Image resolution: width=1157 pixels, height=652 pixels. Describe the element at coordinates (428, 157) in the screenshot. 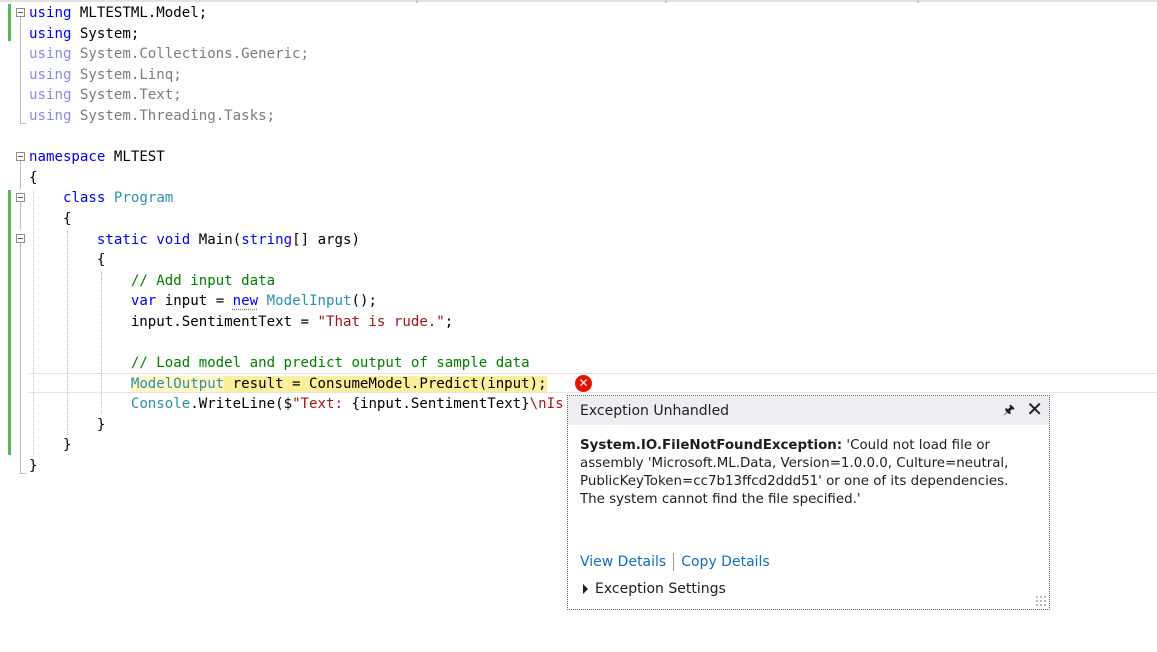

I see `code-line: namespace MLTEST` at that location.